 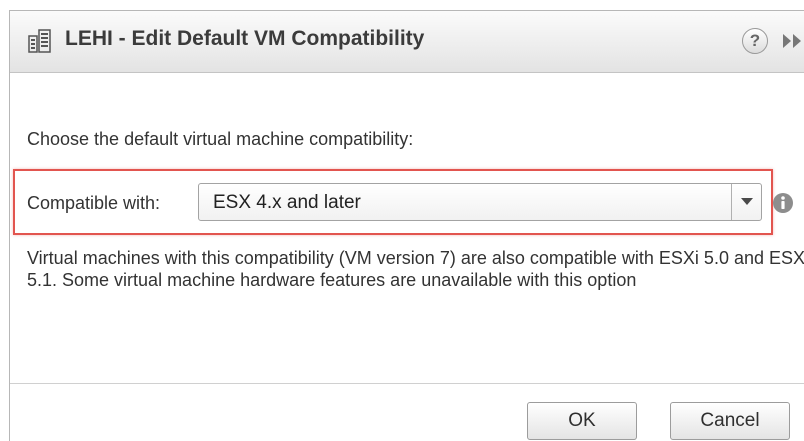 I want to click on expand-icon, so click(x=792, y=41).